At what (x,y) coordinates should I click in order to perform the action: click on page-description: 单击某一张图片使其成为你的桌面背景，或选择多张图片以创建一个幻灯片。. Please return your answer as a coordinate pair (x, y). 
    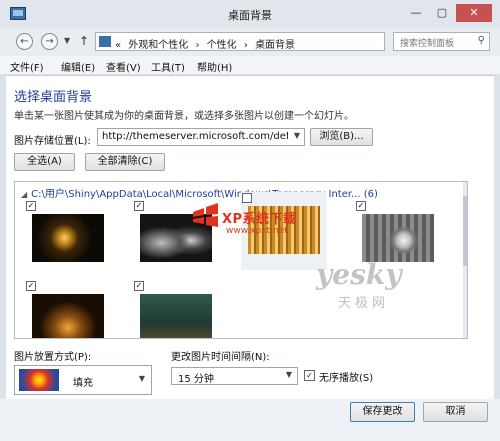
    Looking at the image, I should click on (184, 116).